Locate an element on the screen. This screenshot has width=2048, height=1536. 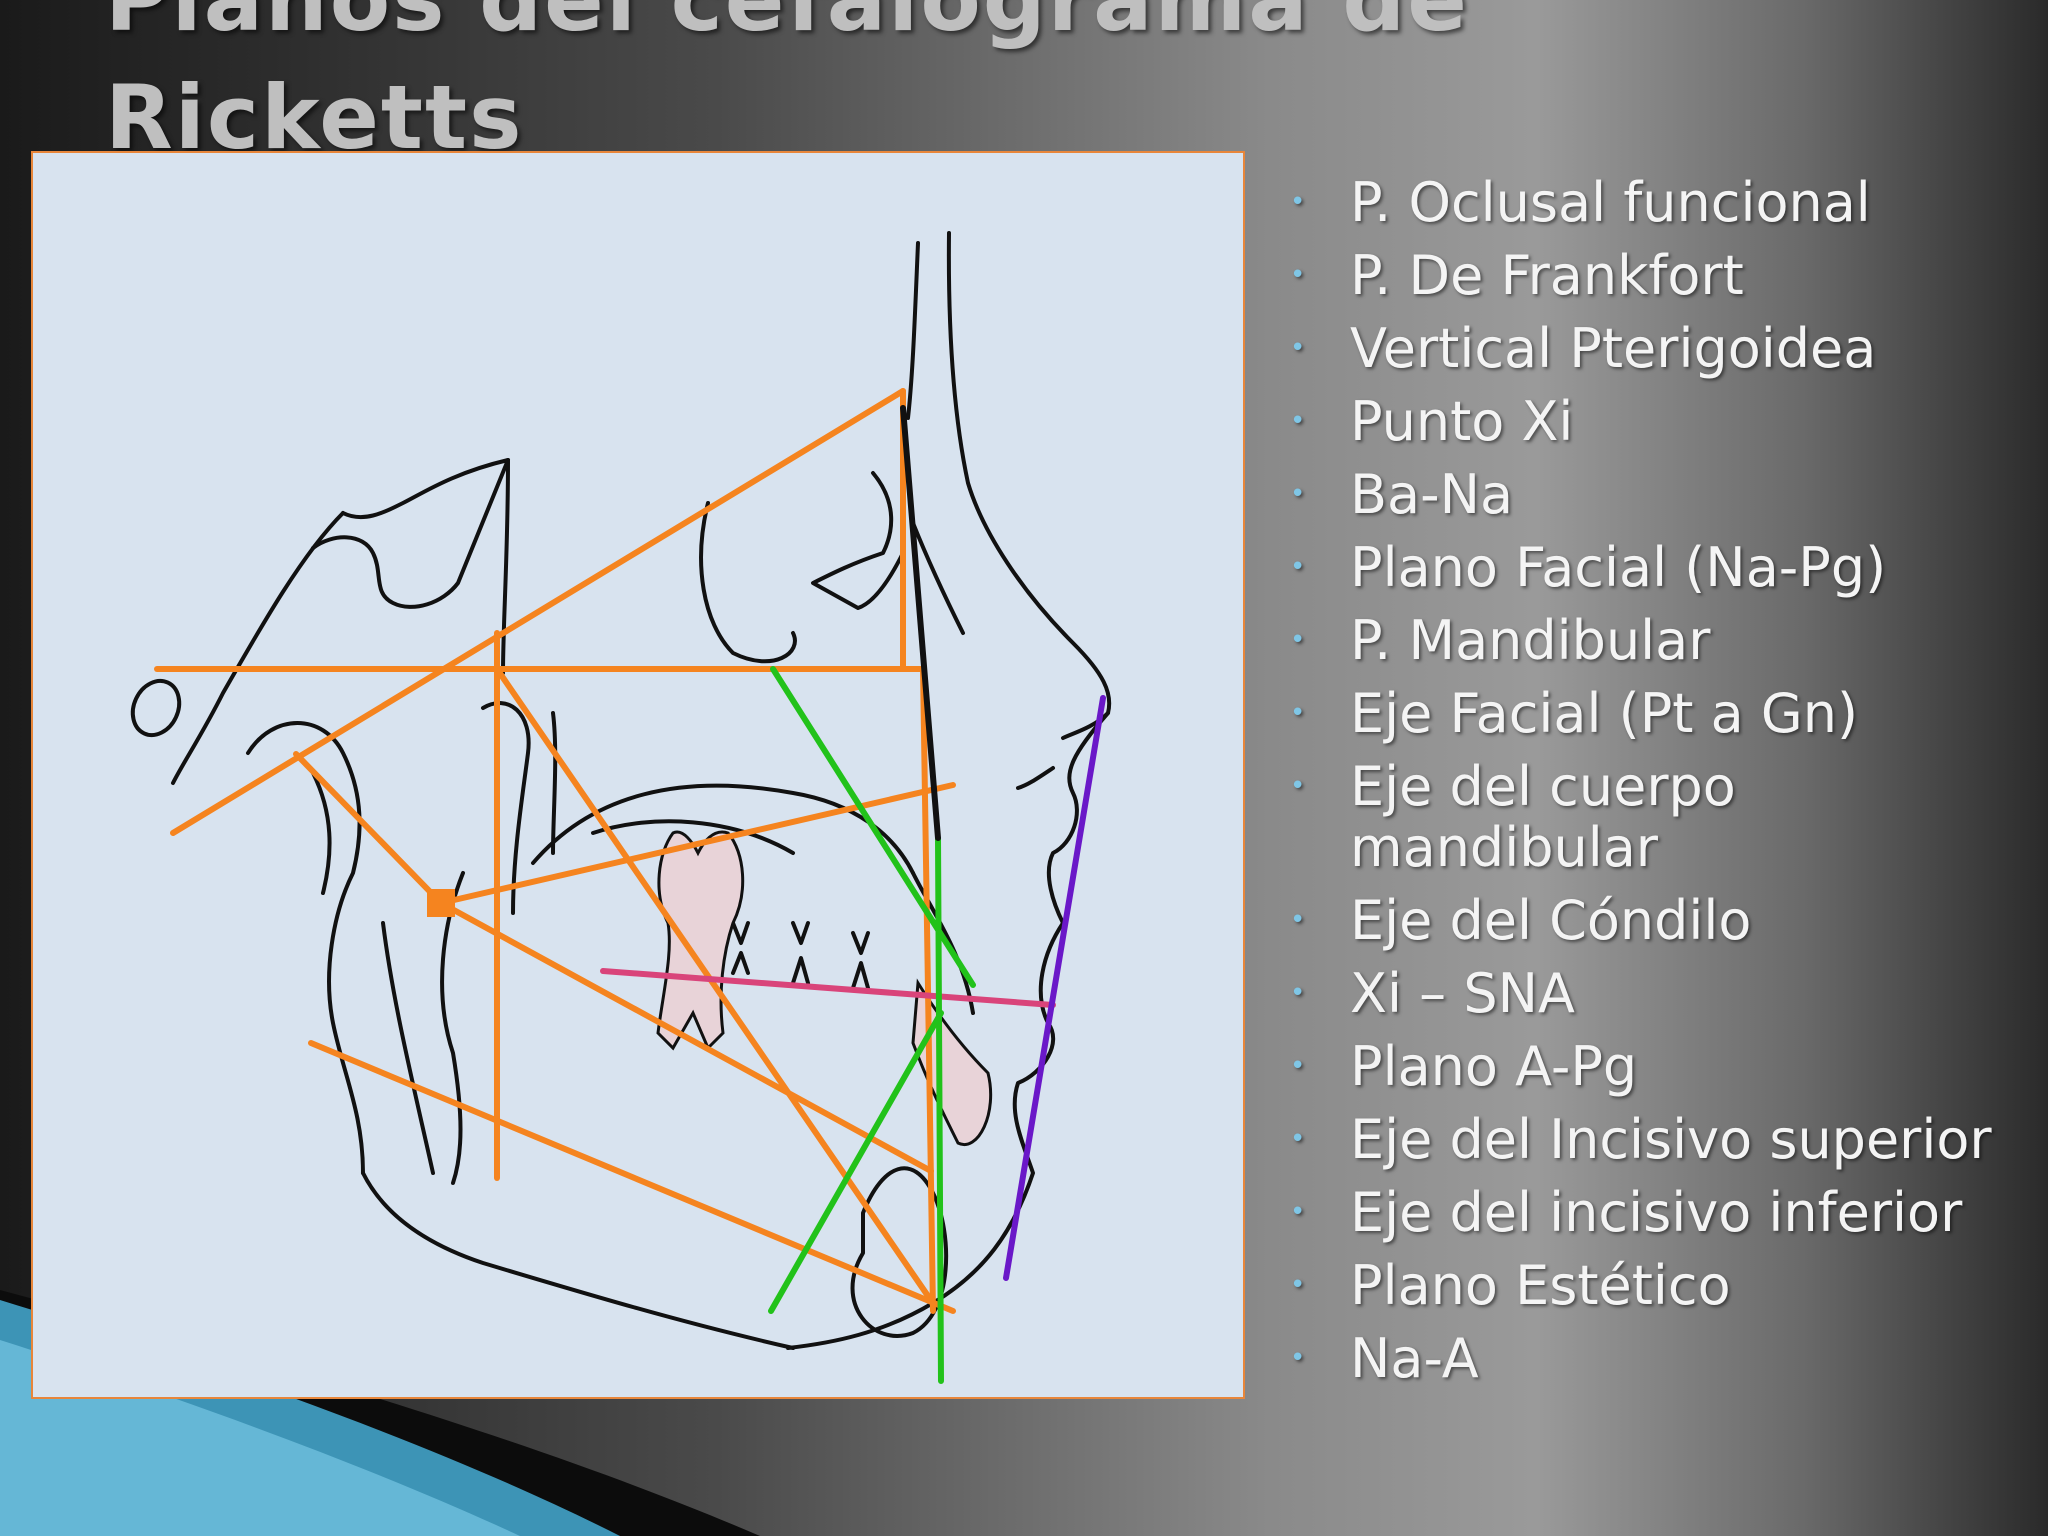
legend-item: • Plano Facial (Na-Pg) is located at coordinates (1650, 567).